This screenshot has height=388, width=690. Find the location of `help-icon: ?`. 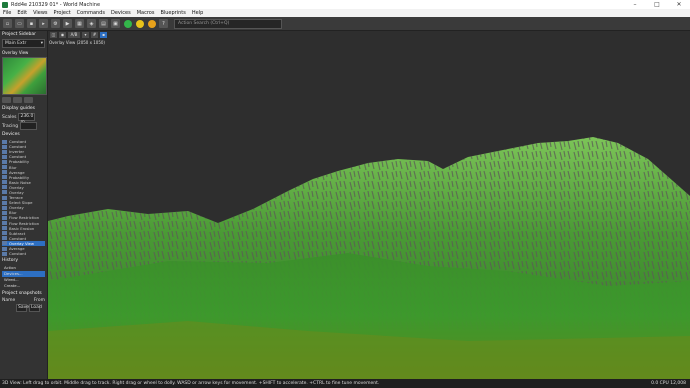

help-icon: ? is located at coordinates (163, 23).